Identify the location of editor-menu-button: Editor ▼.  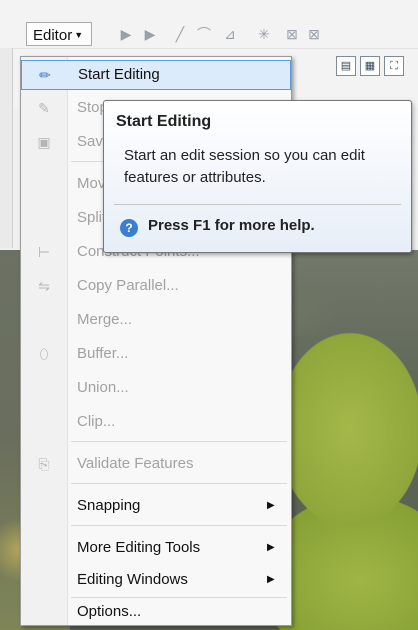
(59, 34).